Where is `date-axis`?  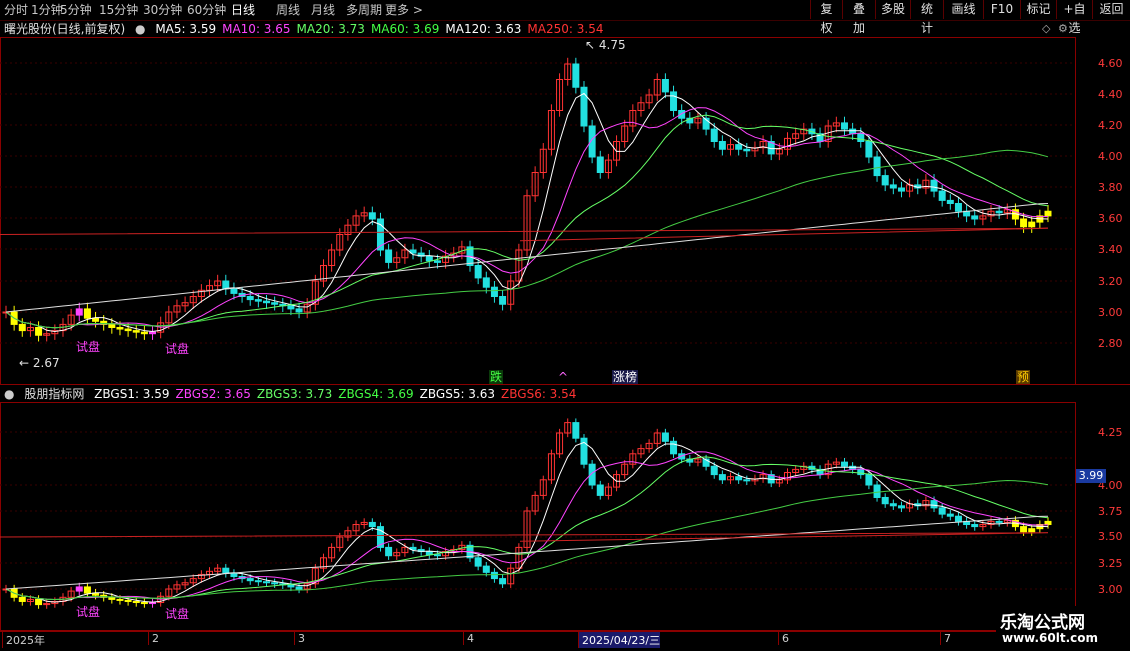
date-axis is located at coordinates (537, 640).